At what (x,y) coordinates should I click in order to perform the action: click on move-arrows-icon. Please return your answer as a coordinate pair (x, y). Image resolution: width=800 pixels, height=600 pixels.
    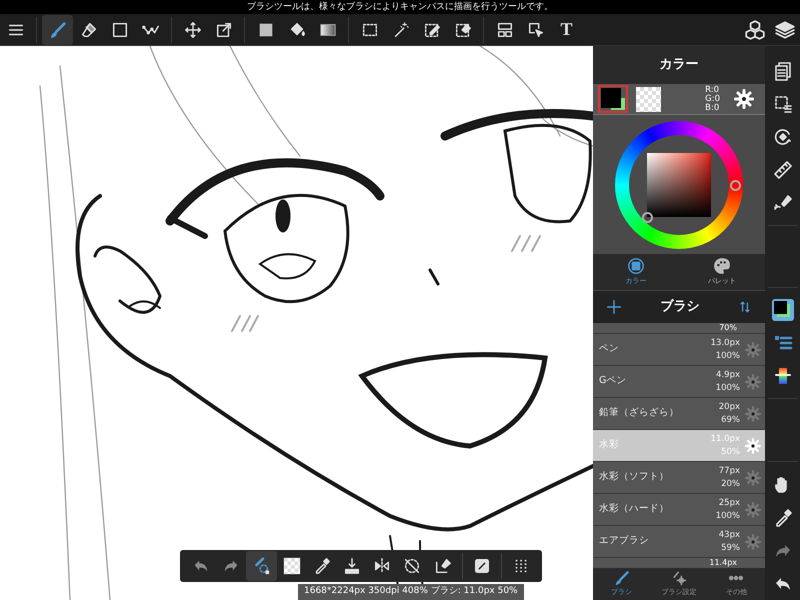
    Looking at the image, I should click on (193, 29).